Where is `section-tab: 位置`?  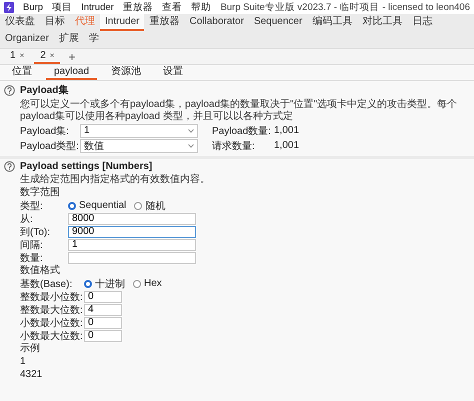
section-tab: 位置 is located at coordinates (22, 72).